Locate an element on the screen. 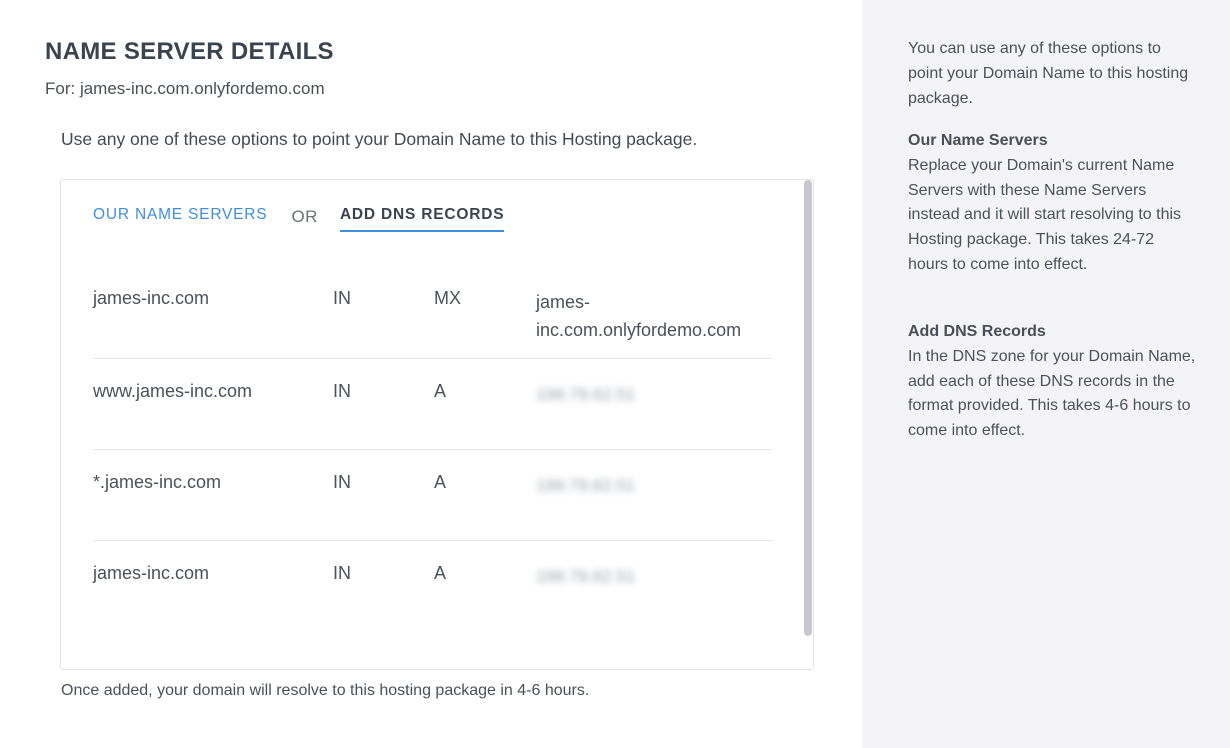 The width and height of the screenshot is (1230, 748). record-host: *.james-inc.com is located at coordinates (157, 482).